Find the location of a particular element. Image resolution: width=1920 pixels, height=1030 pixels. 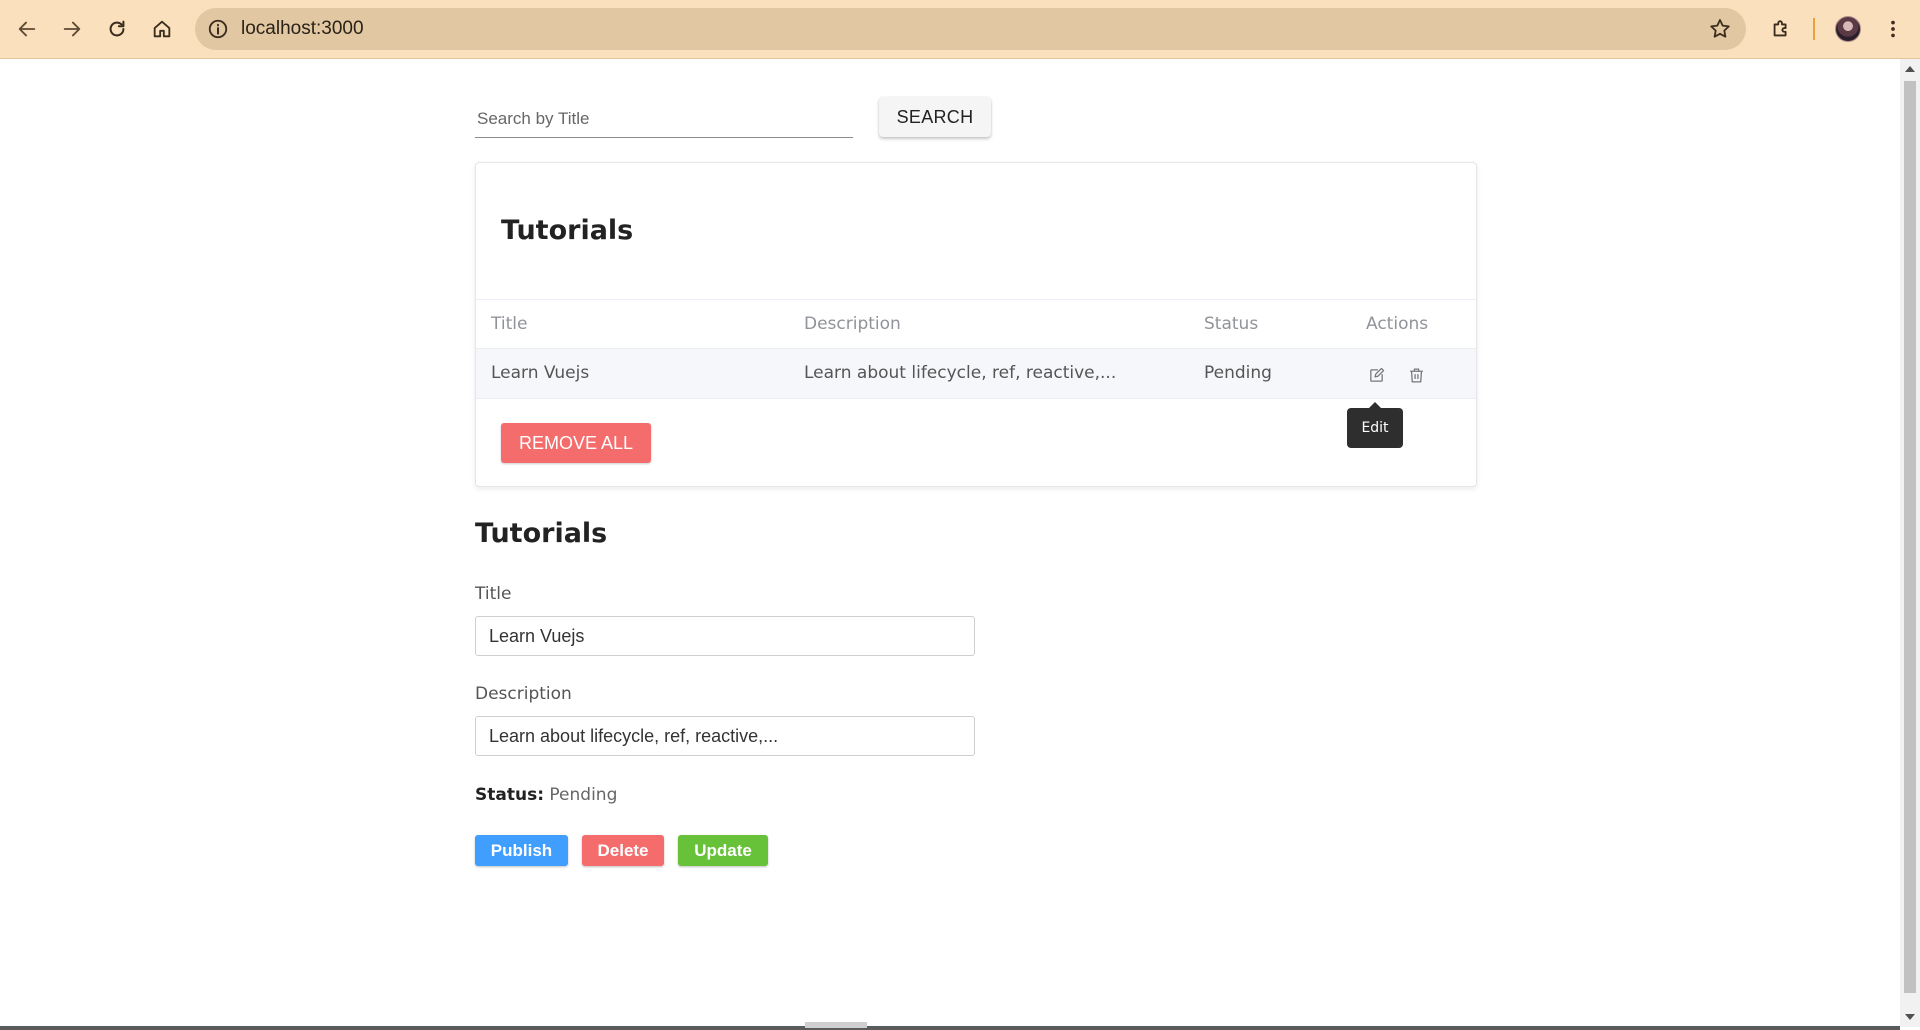

menu-button is located at coordinates (1893, 29).